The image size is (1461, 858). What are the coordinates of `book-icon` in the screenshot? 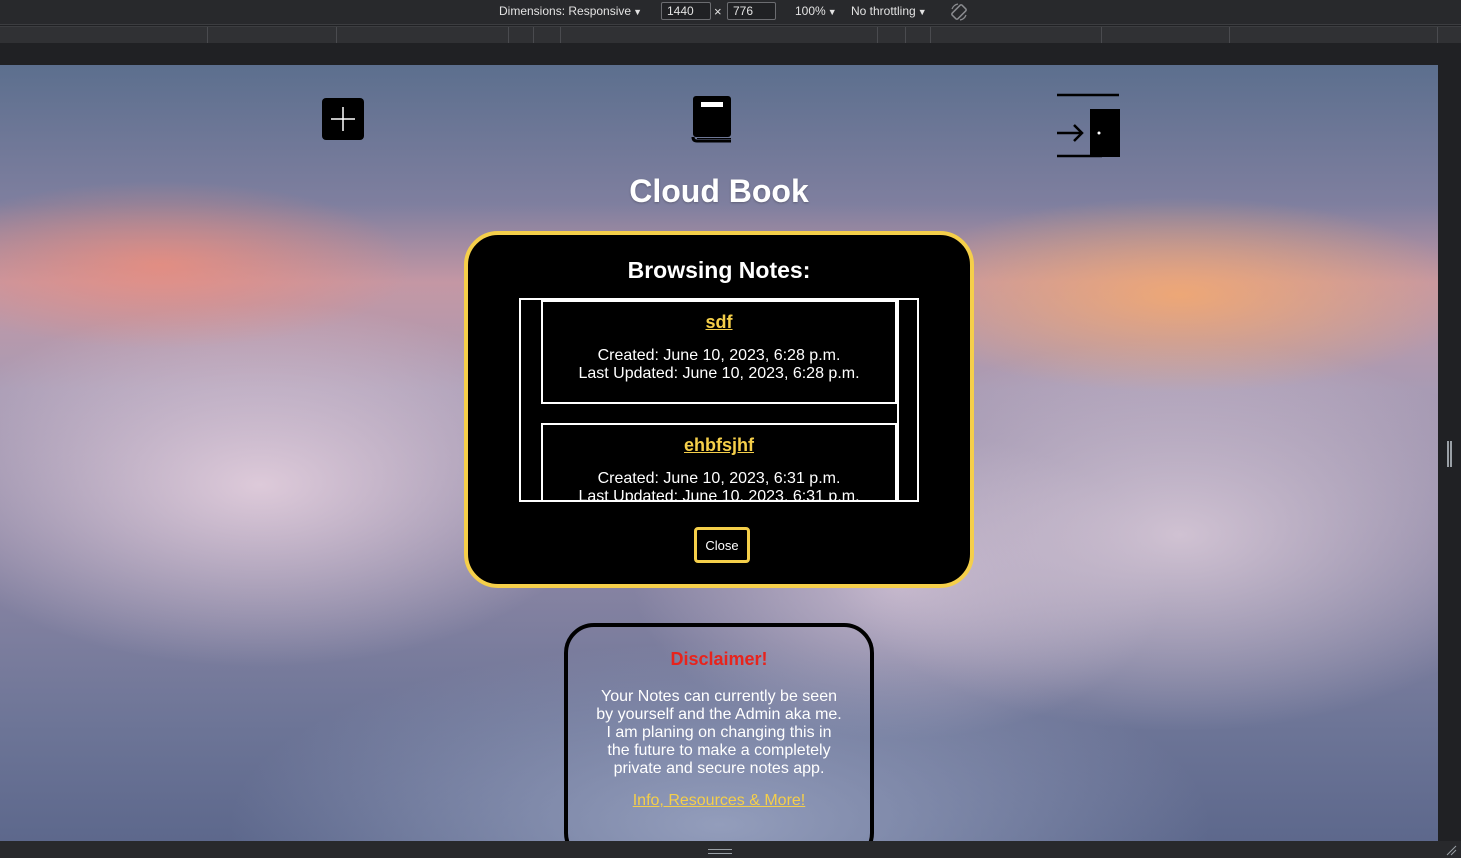 It's located at (712, 119).